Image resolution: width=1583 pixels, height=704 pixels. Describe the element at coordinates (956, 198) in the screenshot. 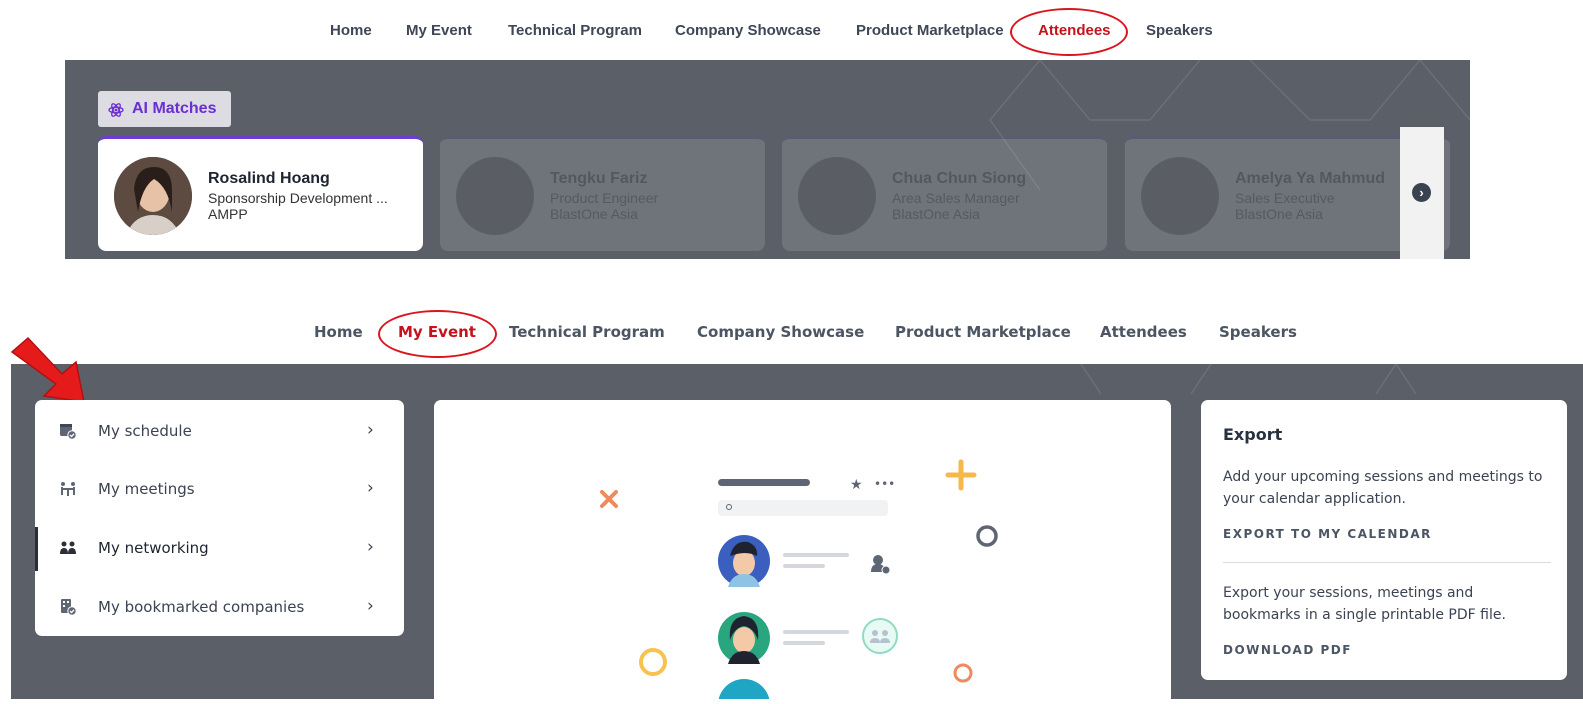

I see `match-role: Area Sales Manager` at that location.